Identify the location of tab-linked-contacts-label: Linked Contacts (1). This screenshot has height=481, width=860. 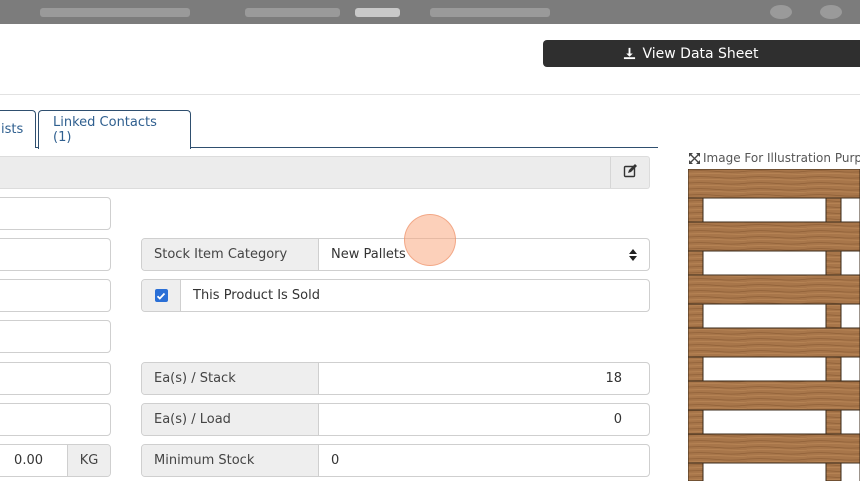
(105, 130).